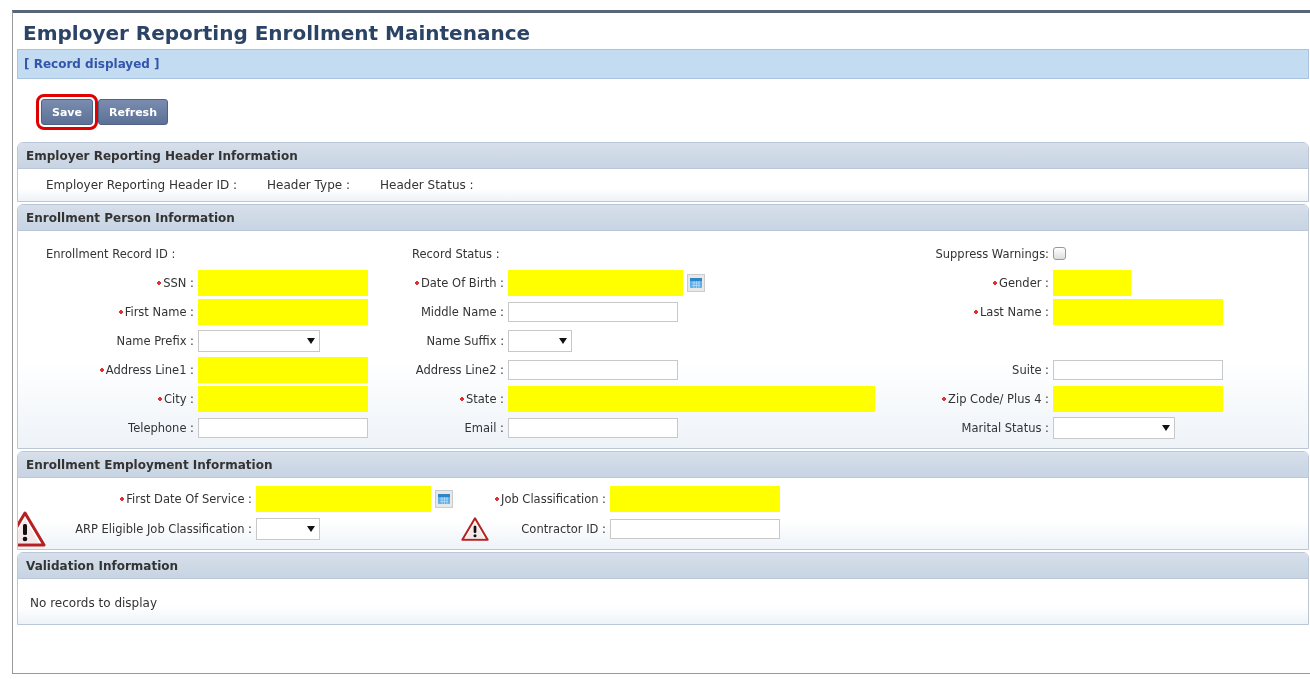 This screenshot has width=1310, height=679. I want to click on section-header: Enrollment Employment Information, so click(663, 465).